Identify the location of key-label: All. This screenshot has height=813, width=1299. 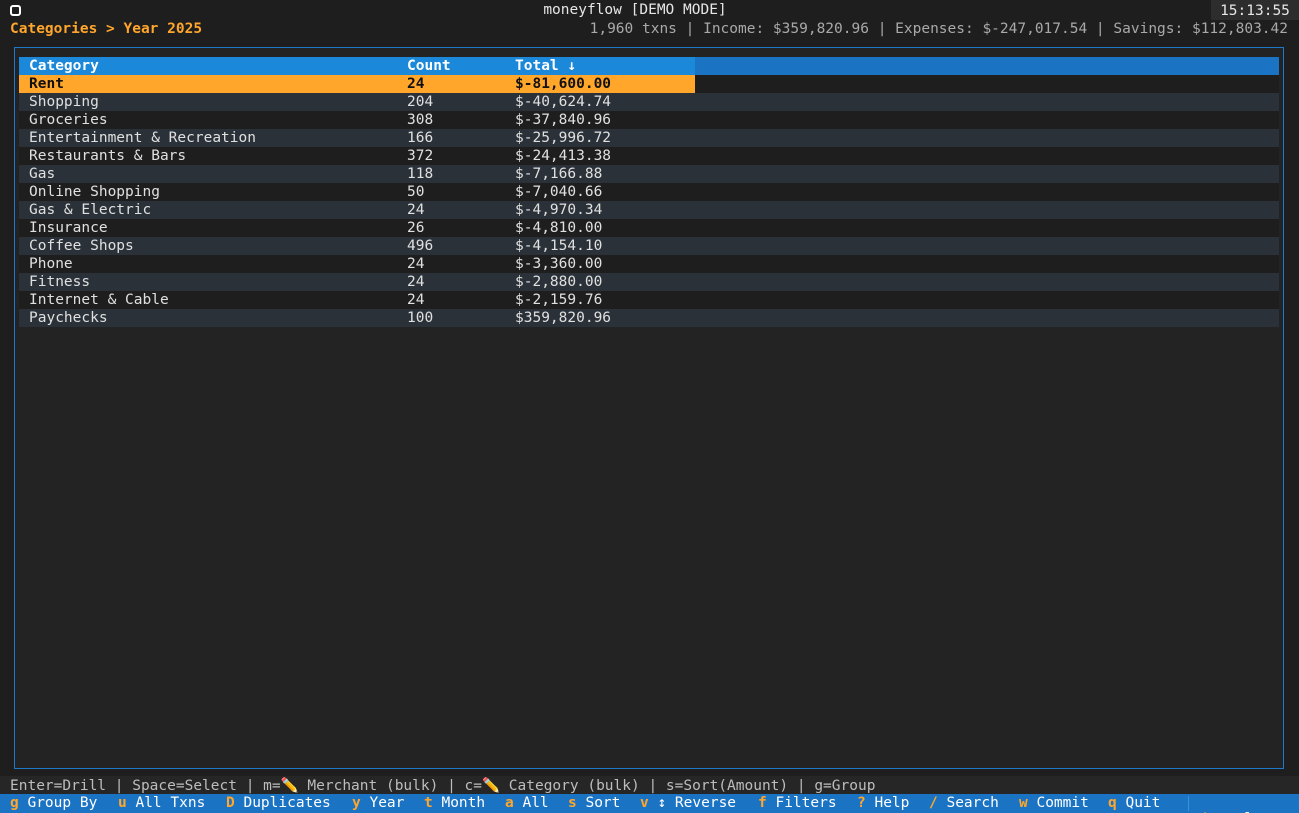
(535, 803).